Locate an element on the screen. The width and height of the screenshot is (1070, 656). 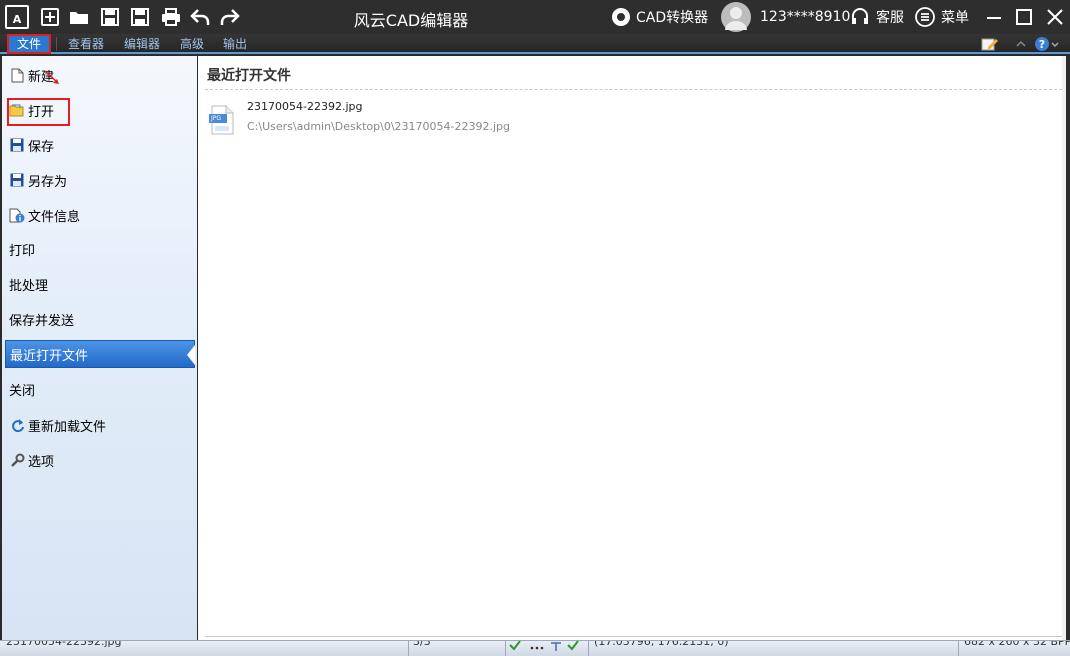
maximize-icon is located at coordinates (1024, 17).